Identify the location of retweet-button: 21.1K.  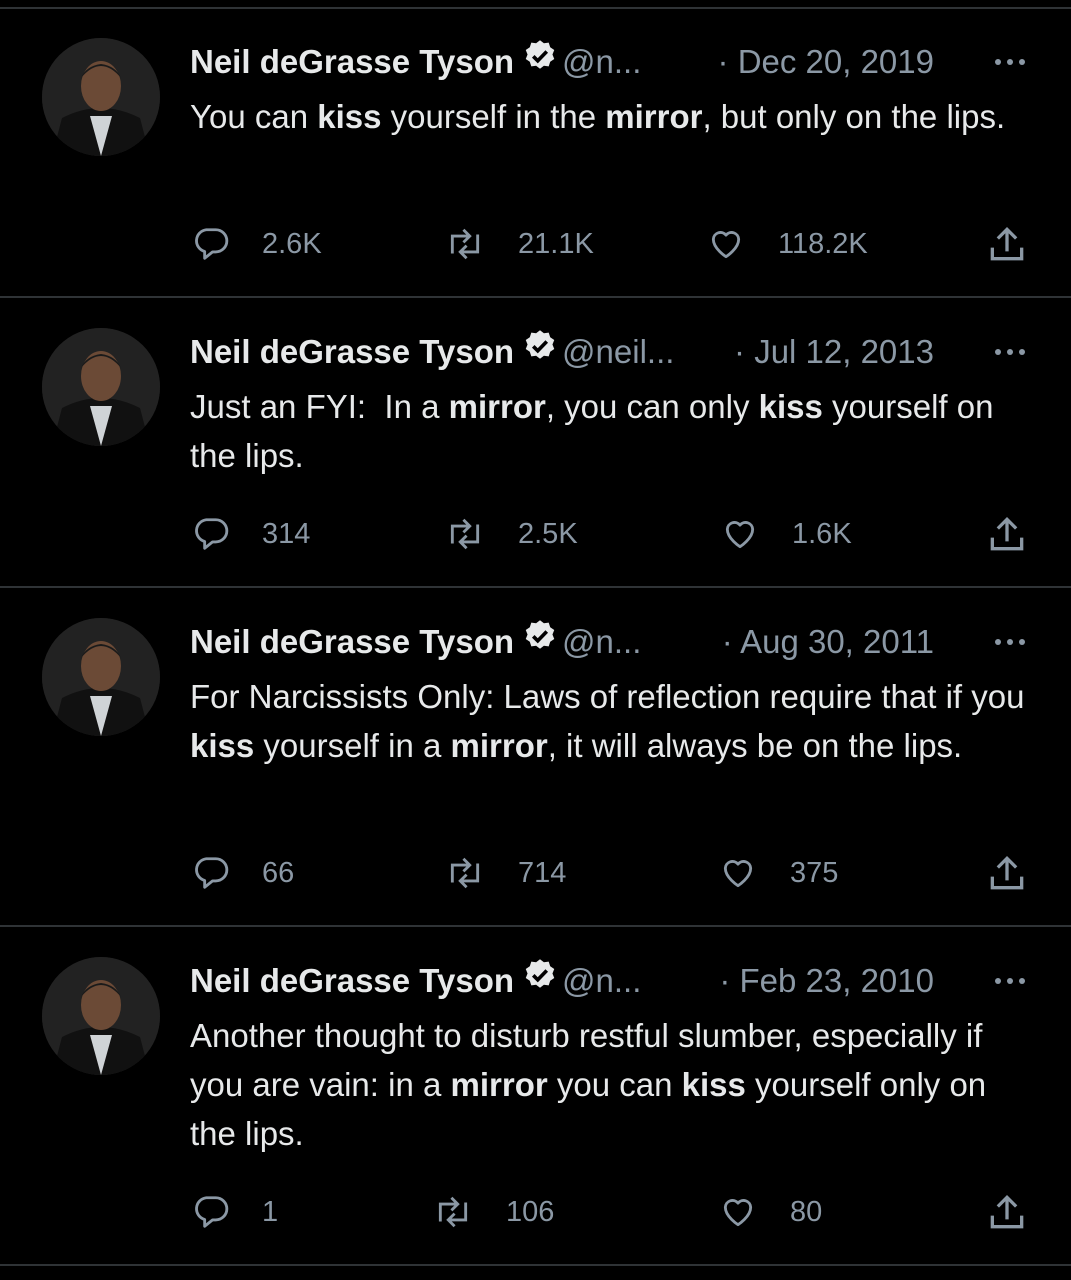
(519, 244).